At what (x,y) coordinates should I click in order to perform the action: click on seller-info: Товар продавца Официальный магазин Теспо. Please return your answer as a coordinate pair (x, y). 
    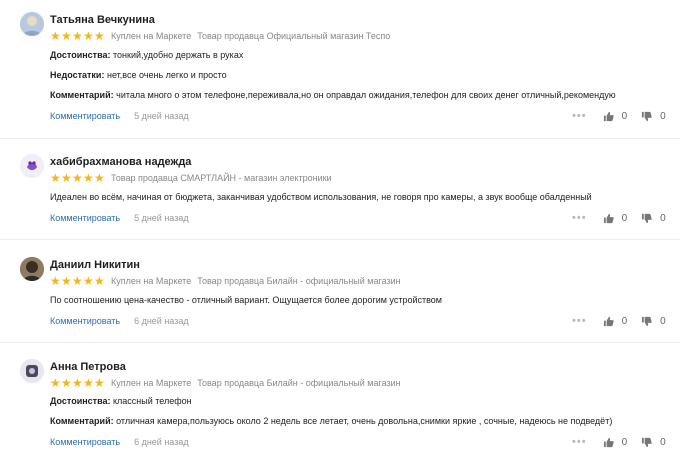
    Looking at the image, I should click on (294, 36).